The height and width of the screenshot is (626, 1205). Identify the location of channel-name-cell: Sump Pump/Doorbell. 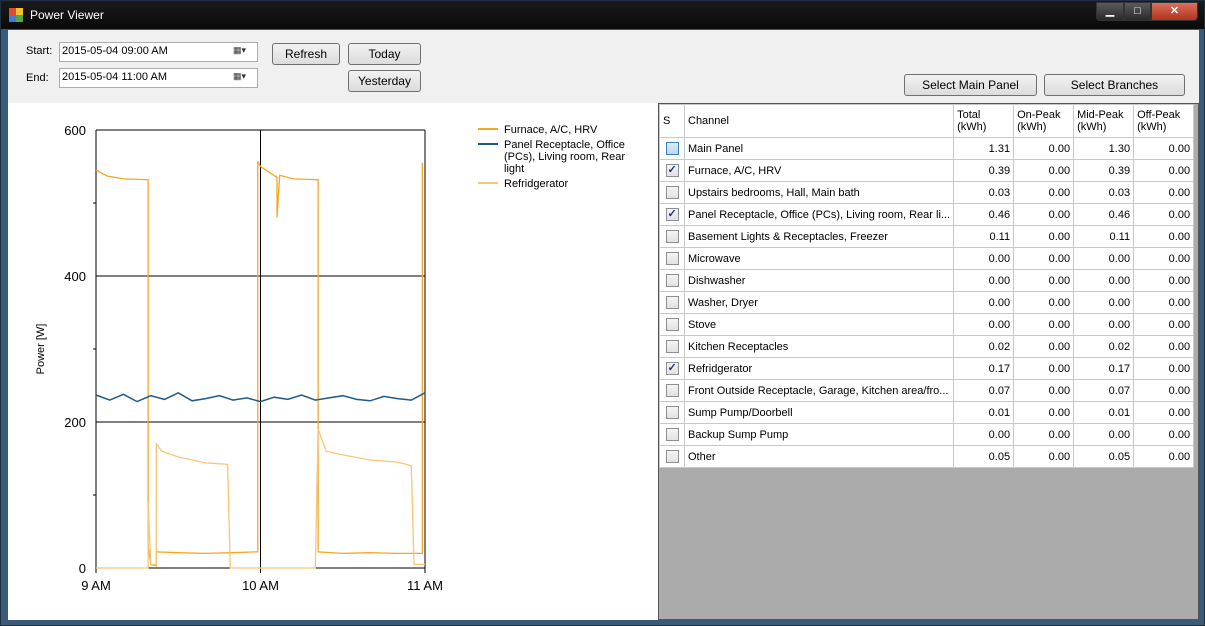
(819, 412).